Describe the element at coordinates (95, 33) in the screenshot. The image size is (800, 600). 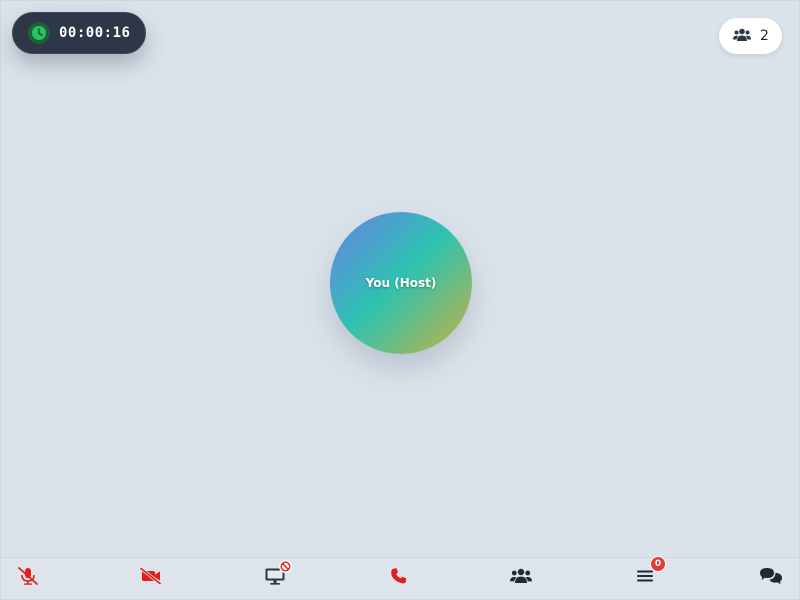
I see `elapsed-time: 00:00:16` at that location.